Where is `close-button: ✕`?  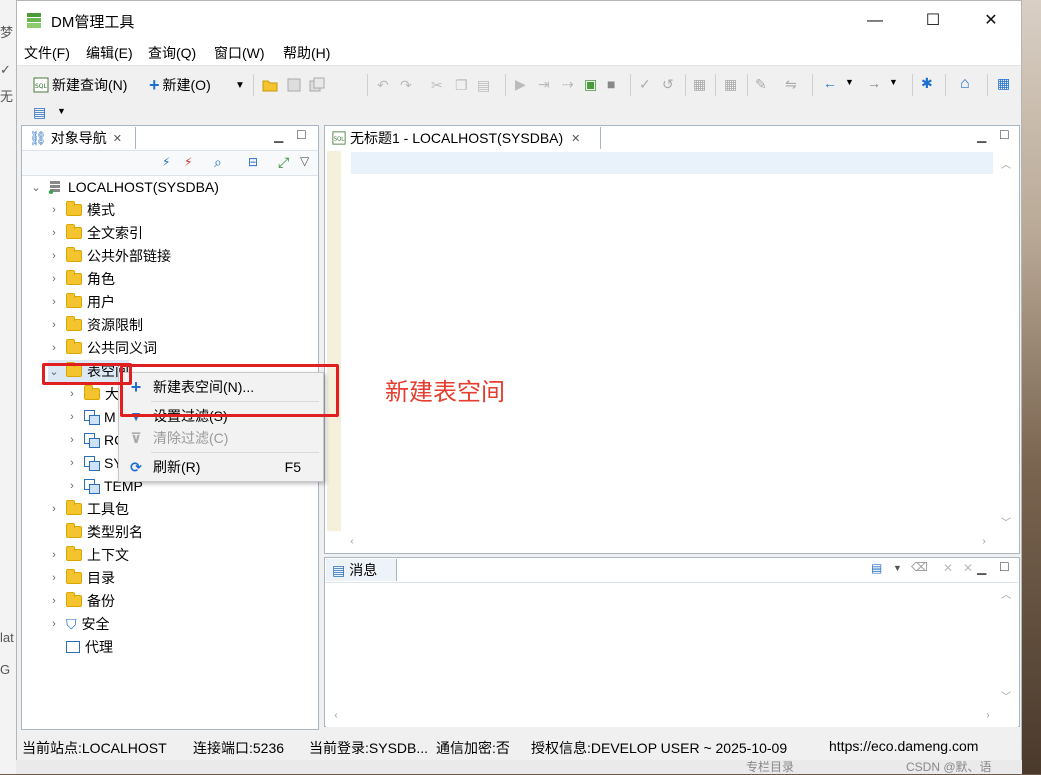 close-button: ✕ is located at coordinates (991, 21).